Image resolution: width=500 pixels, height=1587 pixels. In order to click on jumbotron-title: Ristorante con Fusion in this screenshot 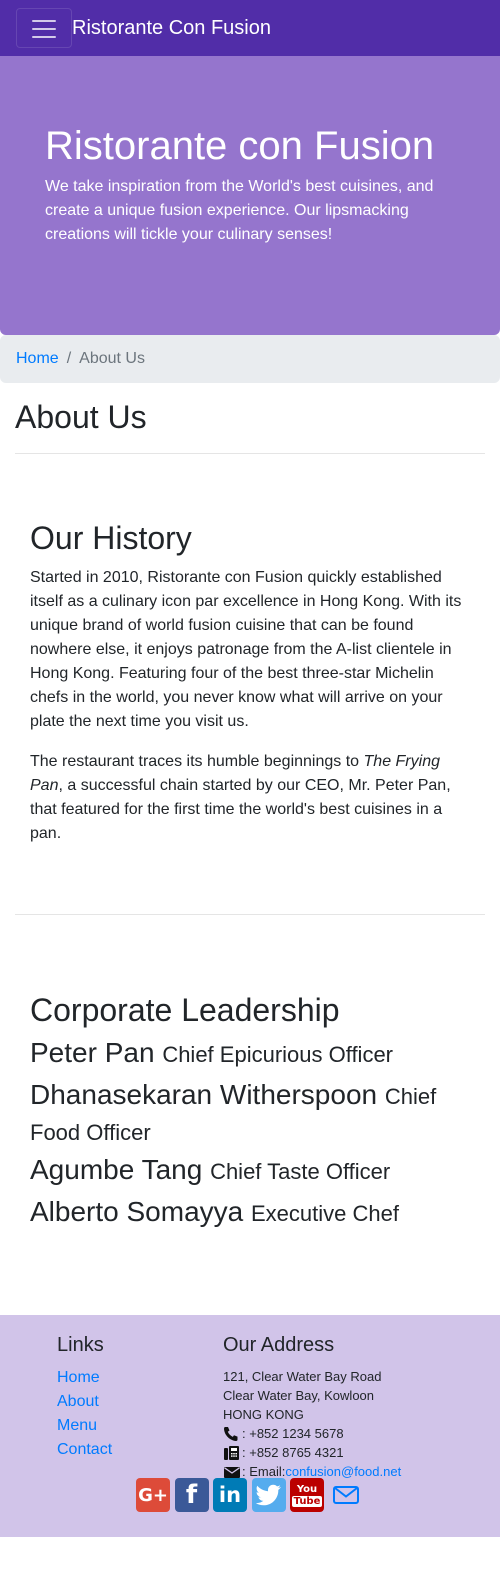, I will do `click(240, 146)`.